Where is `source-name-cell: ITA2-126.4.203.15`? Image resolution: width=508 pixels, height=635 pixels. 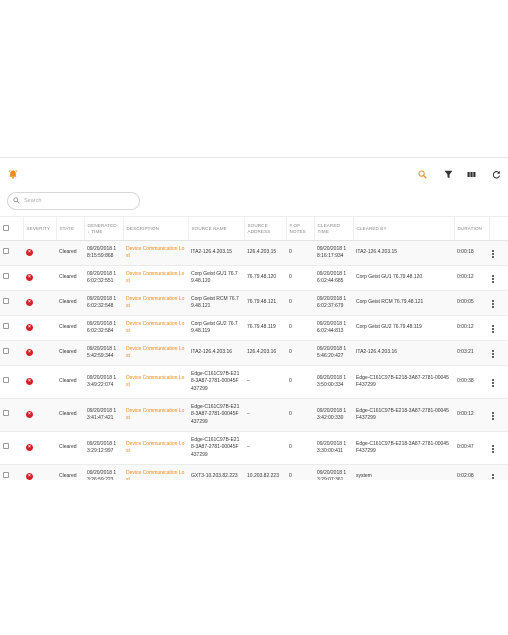
source-name-cell: ITA2-126.4.203.15 is located at coordinates (216, 253).